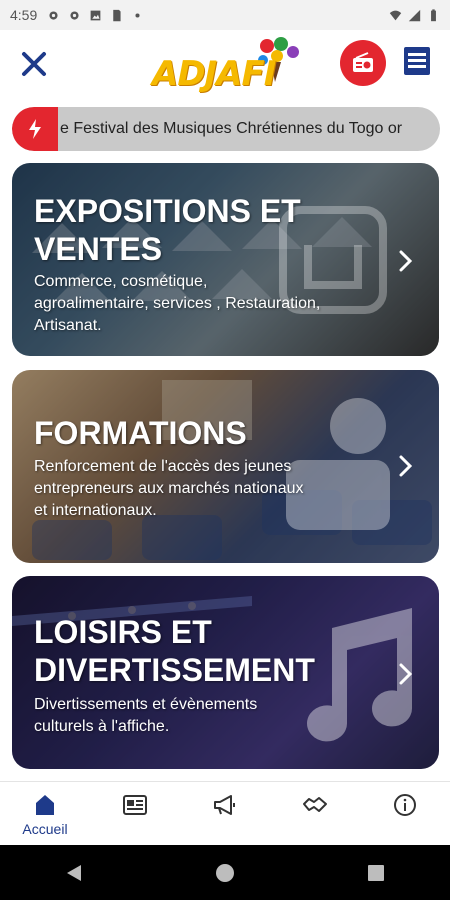  Describe the element at coordinates (102, 726) in the screenshot. I see `card-description-line: culturels à l'affiche.` at that location.